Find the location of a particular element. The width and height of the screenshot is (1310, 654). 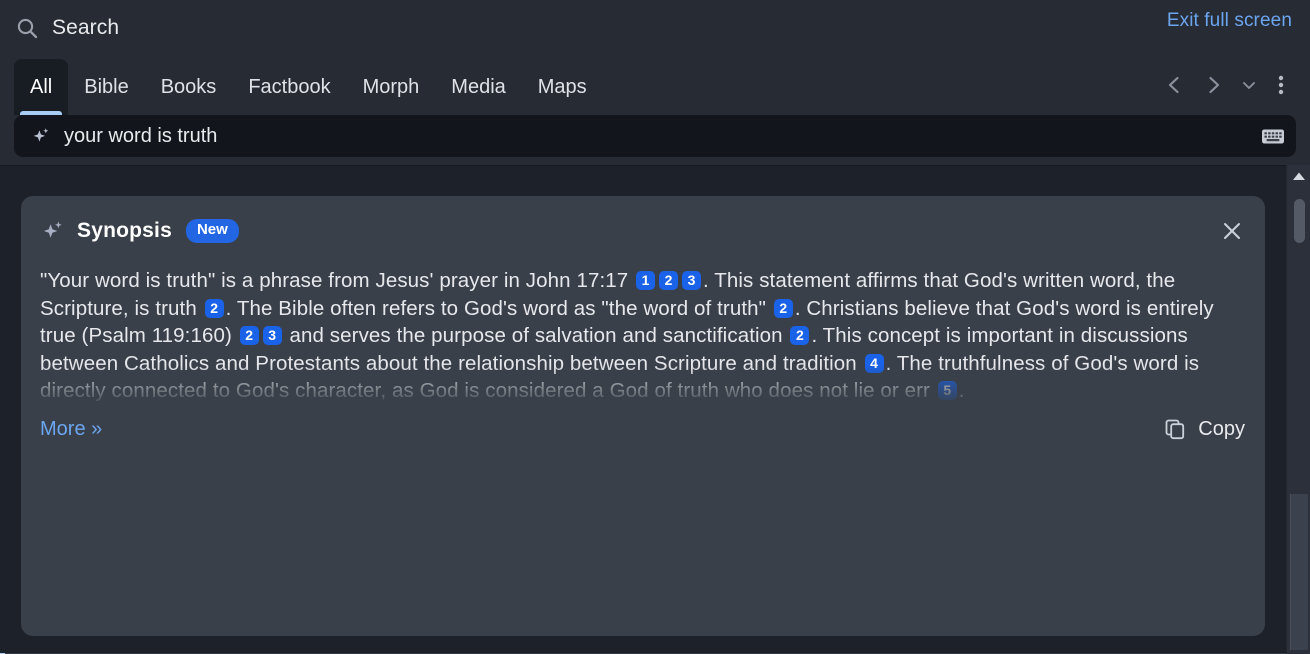

exit-full-screen-button: Exit full screen is located at coordinates (1229, 21).